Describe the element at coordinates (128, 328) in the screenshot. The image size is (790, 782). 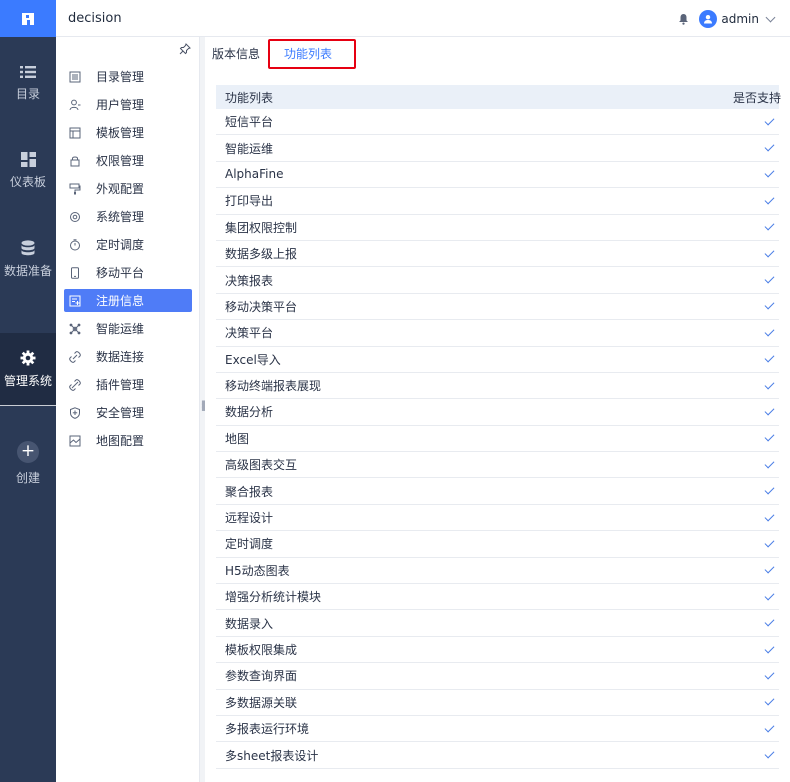
I see `sub-item-ops: 智能运维` at that location.